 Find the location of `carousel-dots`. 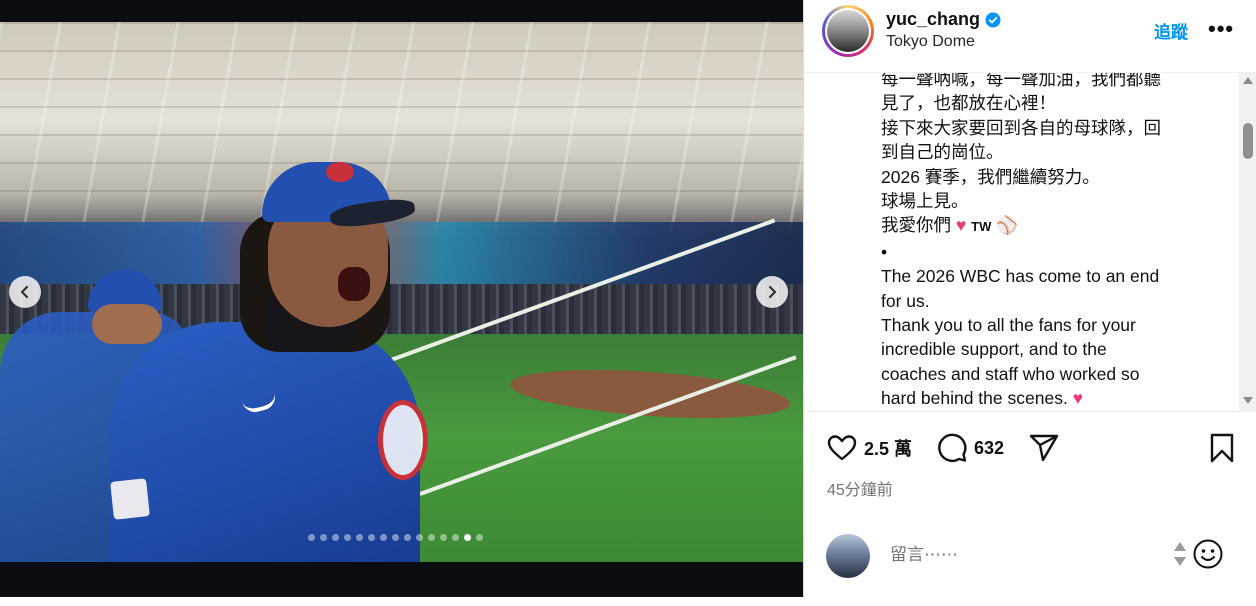

carousel-dots is located at coordinates (395, 537).